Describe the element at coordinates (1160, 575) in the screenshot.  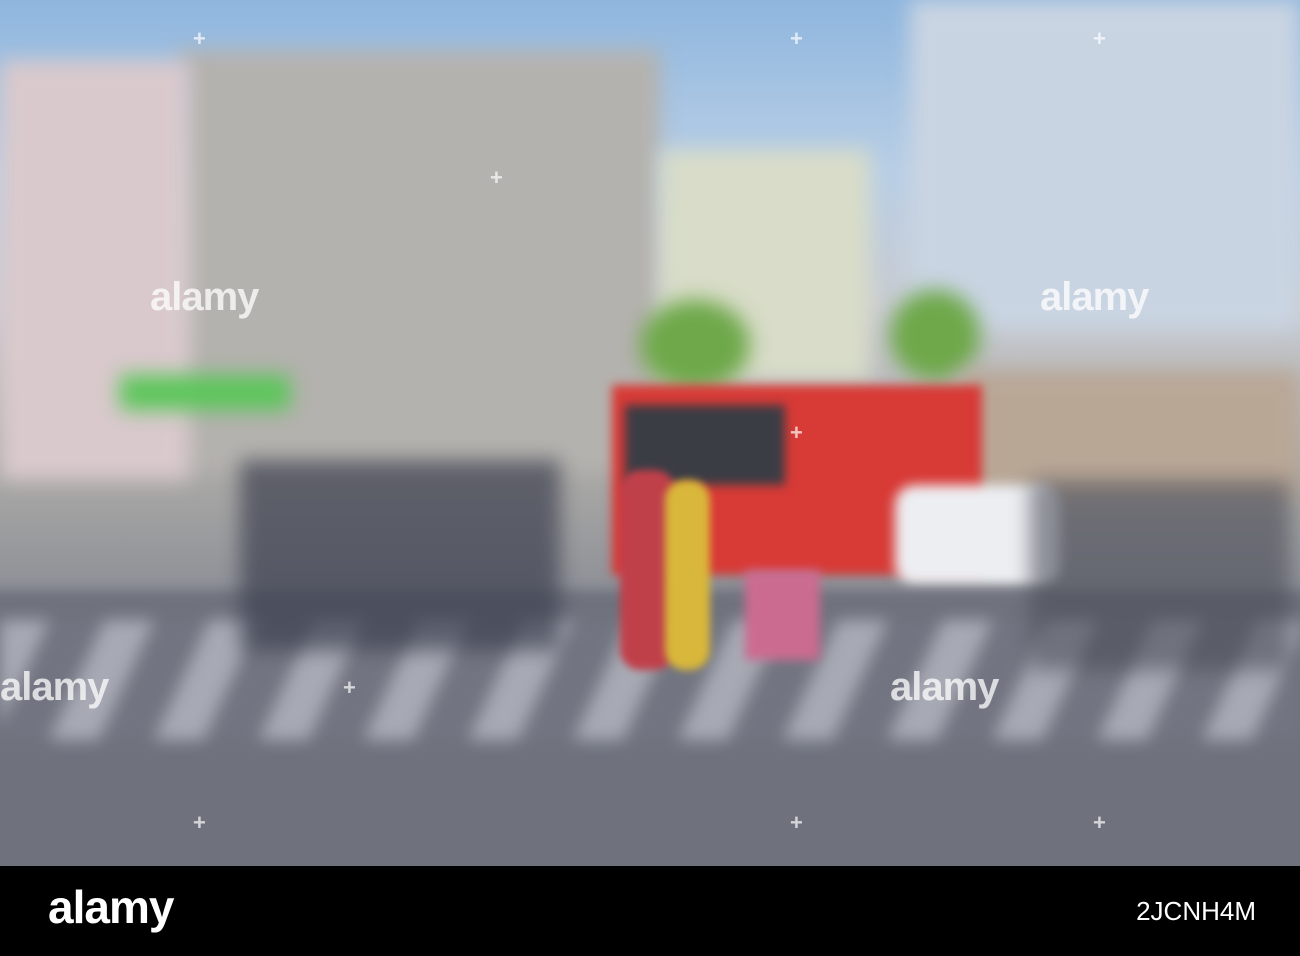
I see `pedestrians-right` at that location.